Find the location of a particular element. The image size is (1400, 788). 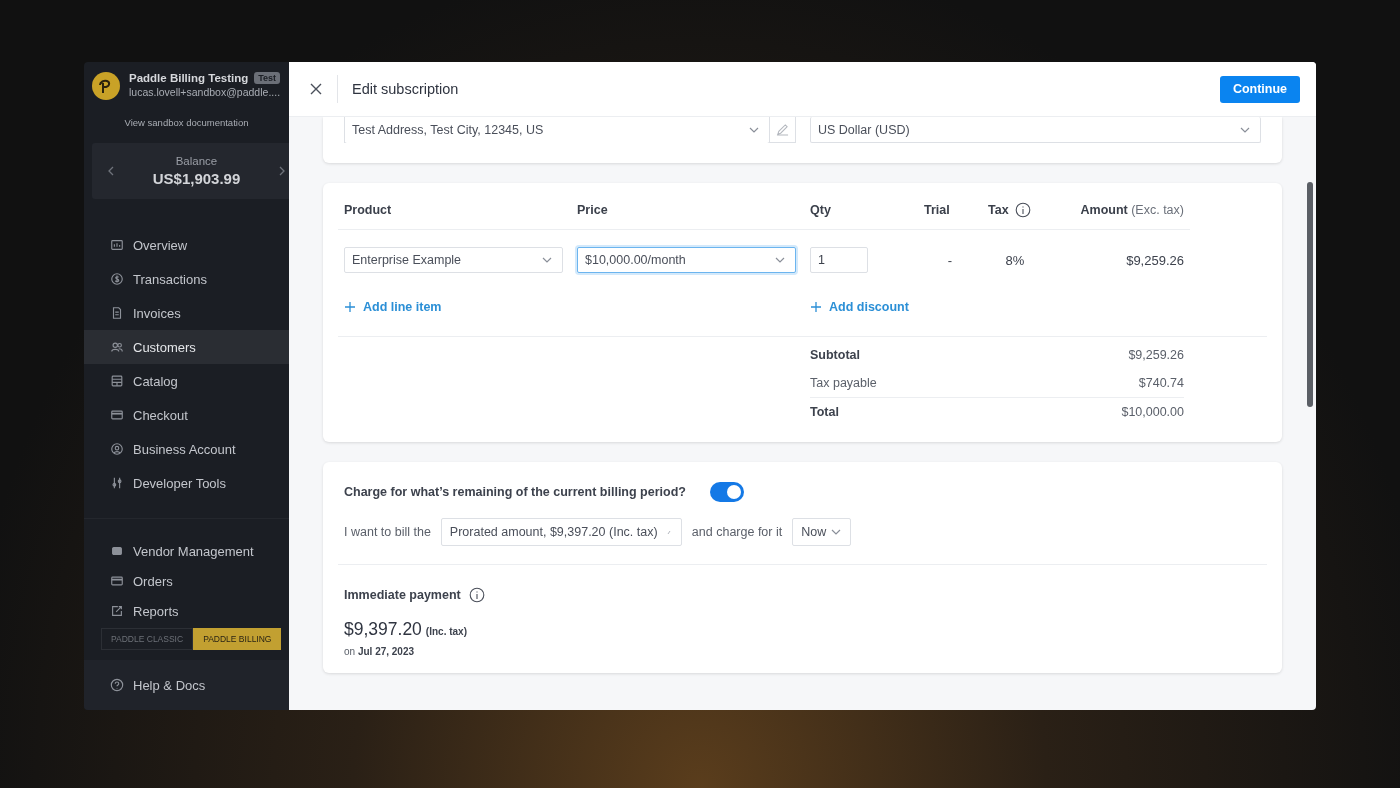

user-circle-icon is located at coordinates (117, 449).